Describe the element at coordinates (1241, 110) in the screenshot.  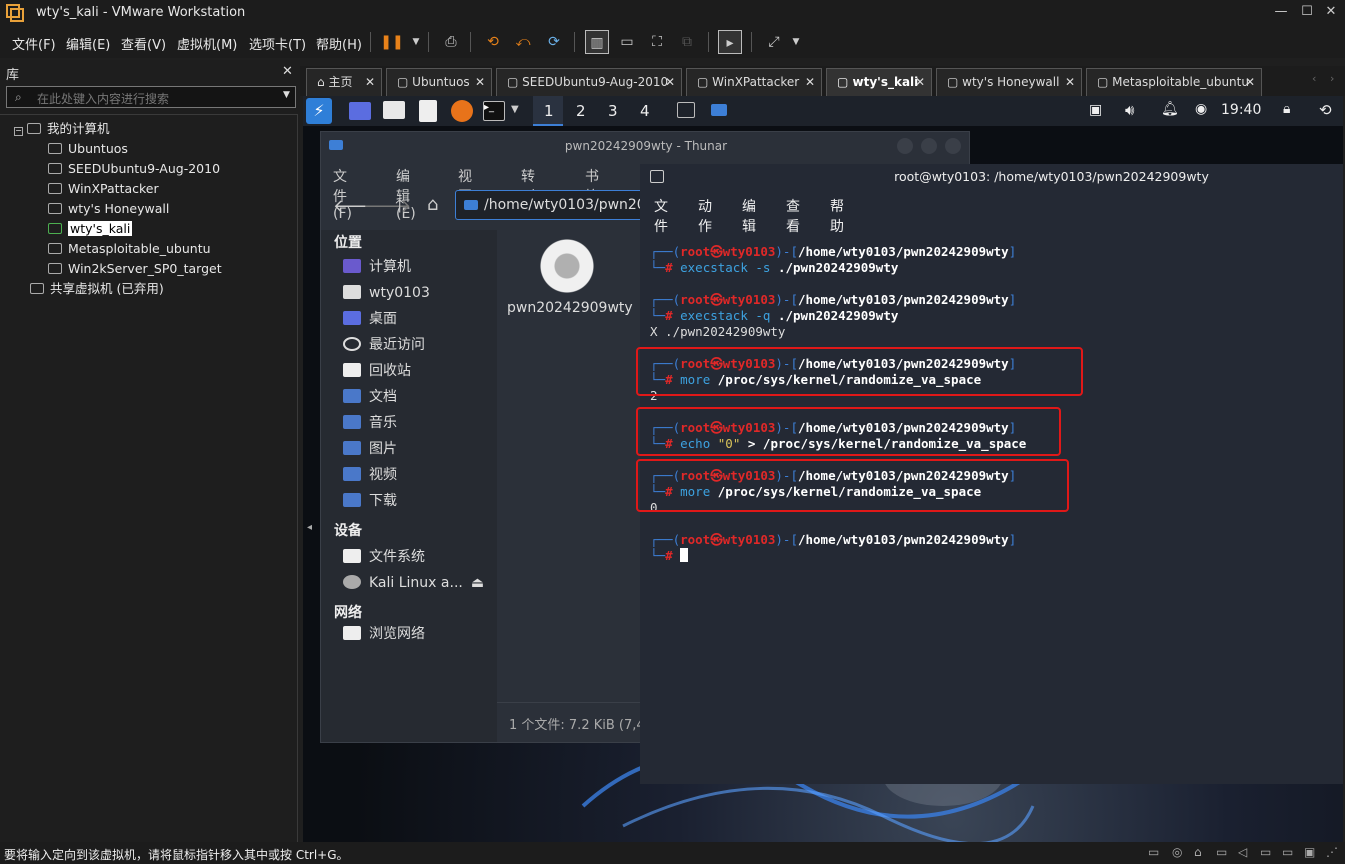
I see `clock: 19:40` at that location.